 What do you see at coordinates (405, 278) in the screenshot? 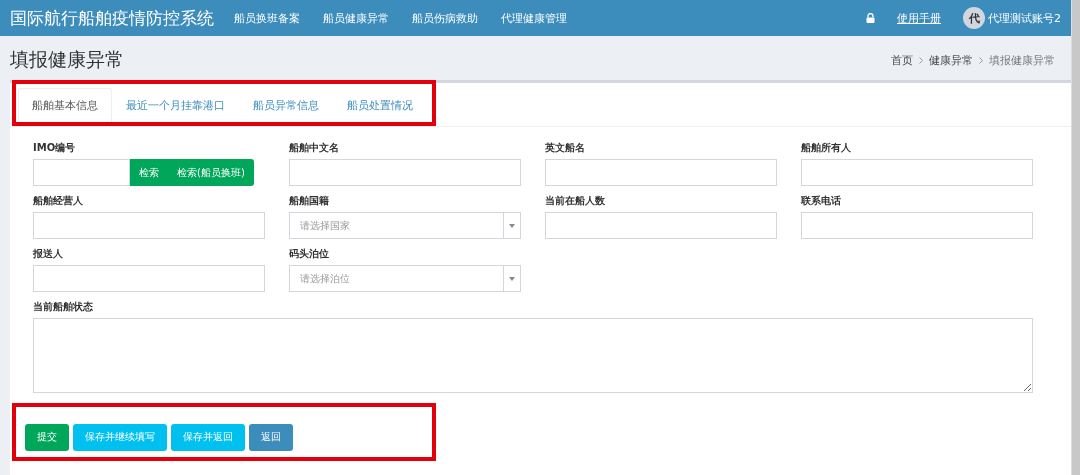
I see `select-field: 请选择泊位` at bounding box center [405, 278].